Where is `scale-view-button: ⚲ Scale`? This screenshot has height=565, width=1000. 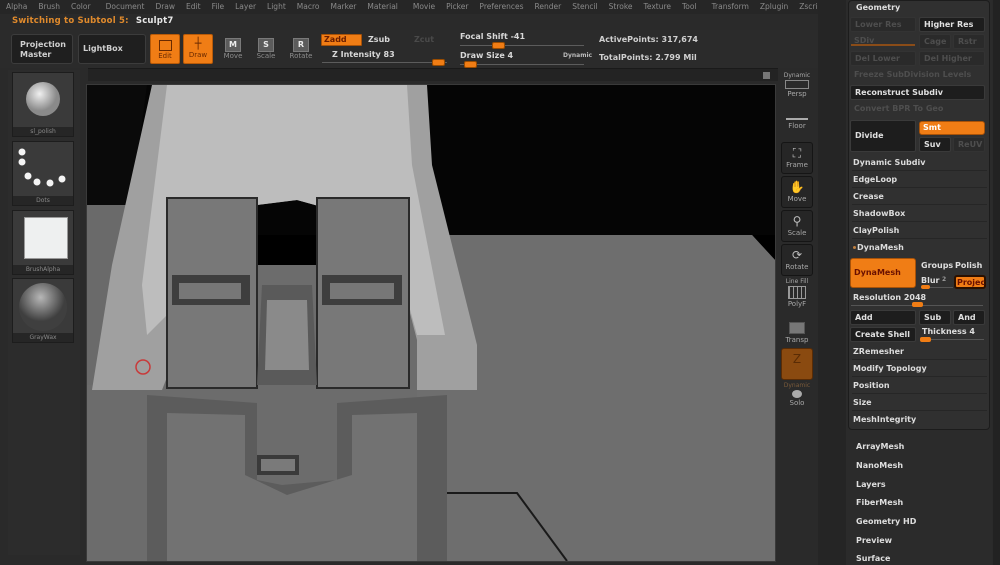
scale-view-button: ⚲ Scale is located at coordinates (797, 226).